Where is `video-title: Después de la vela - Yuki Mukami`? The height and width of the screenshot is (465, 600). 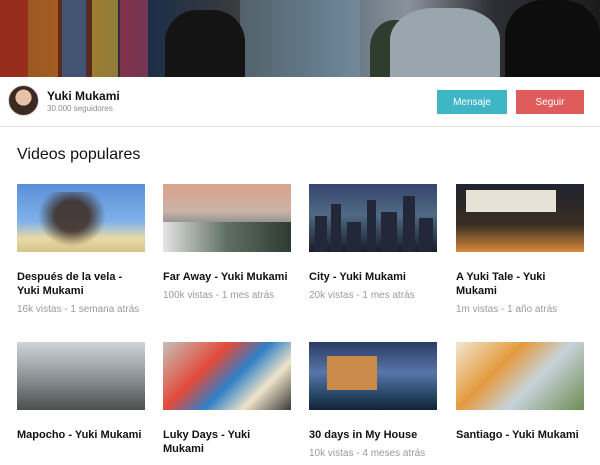 video-title: Después de la vela - Yuki Mukami is located at coordinates (82, 284).